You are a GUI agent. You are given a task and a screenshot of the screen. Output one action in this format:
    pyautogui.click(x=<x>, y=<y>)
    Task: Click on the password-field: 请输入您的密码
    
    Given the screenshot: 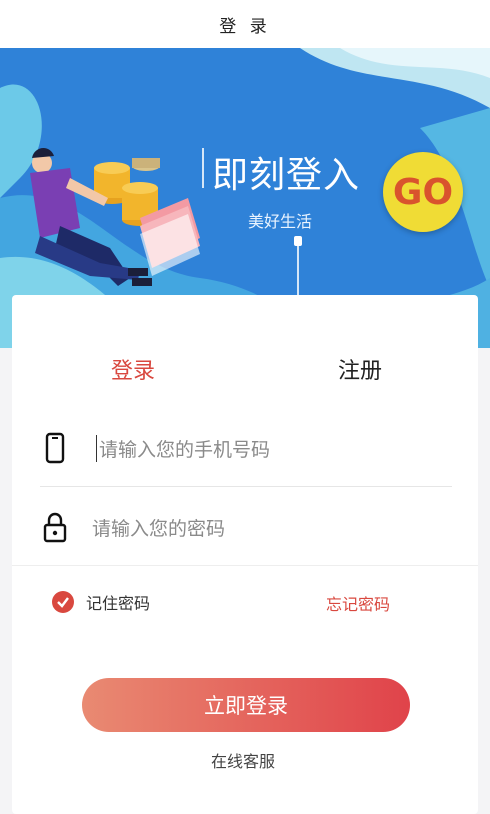 What is the action you would take?
    pyautogui.click(x=246, y=527)
    